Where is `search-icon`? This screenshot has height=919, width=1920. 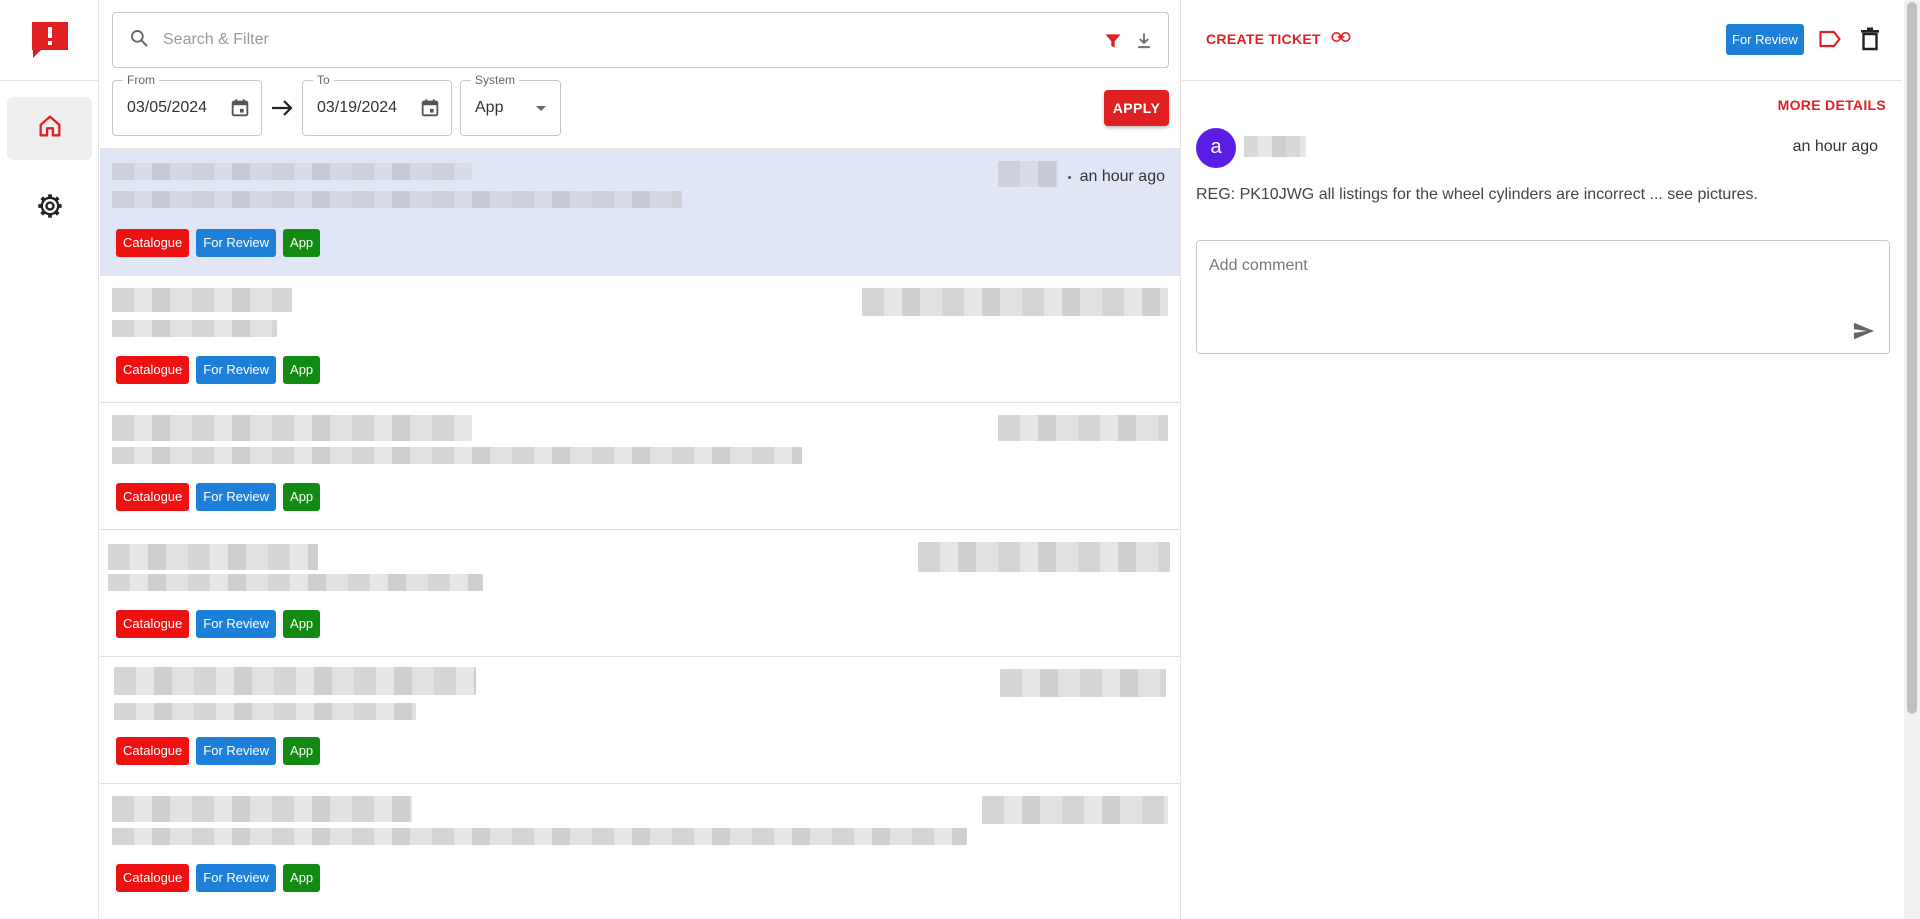
search-icon is located at coordinates (139, 40).